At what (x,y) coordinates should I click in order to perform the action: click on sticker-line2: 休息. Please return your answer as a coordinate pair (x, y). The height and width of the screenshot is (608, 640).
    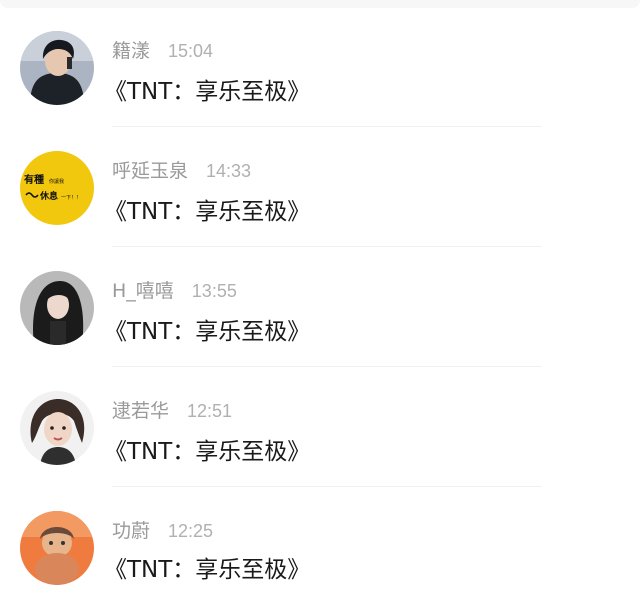
    Looking at the image, I should click on (48, 196).